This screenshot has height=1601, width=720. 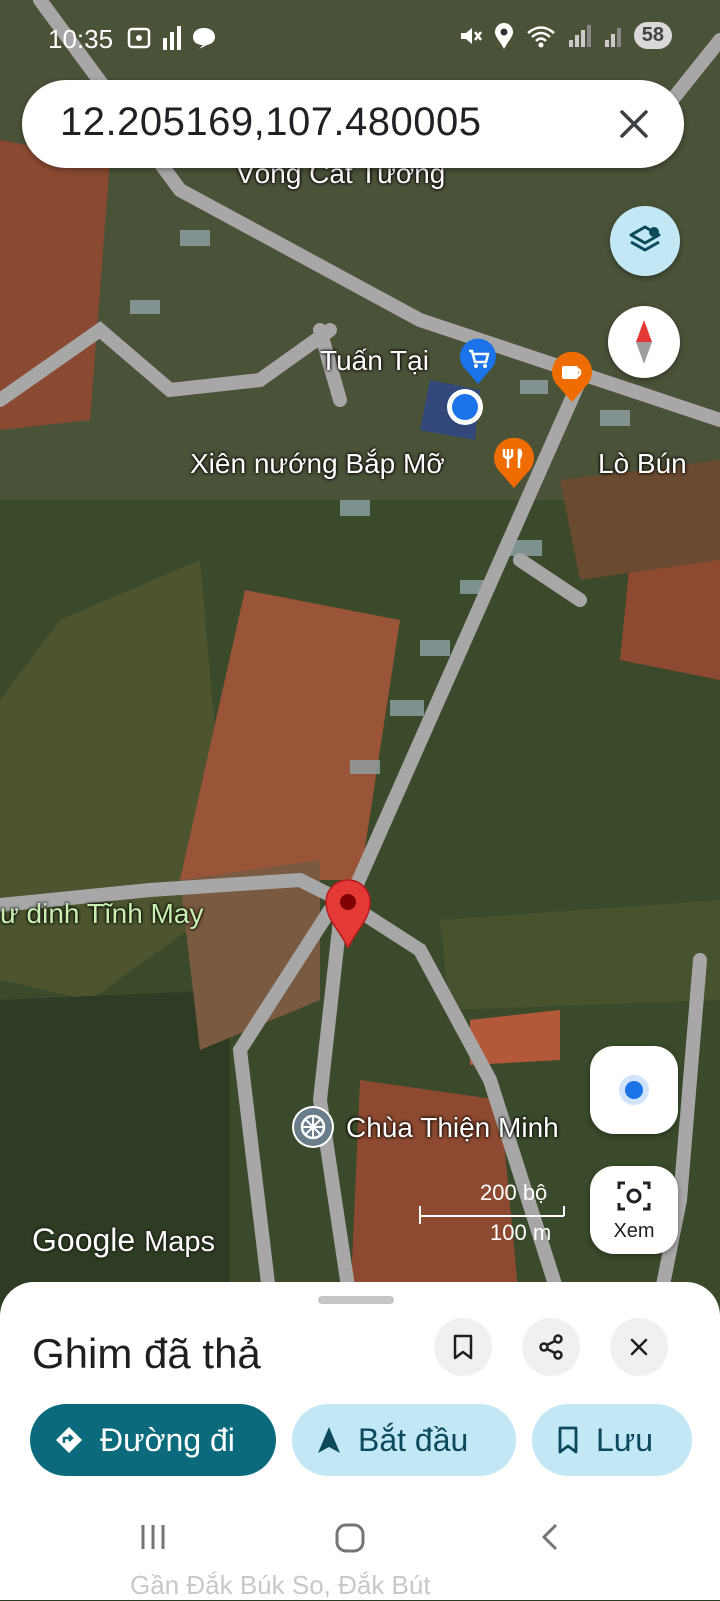 I want to click on current-location-dot, so click(x=465, y=407).